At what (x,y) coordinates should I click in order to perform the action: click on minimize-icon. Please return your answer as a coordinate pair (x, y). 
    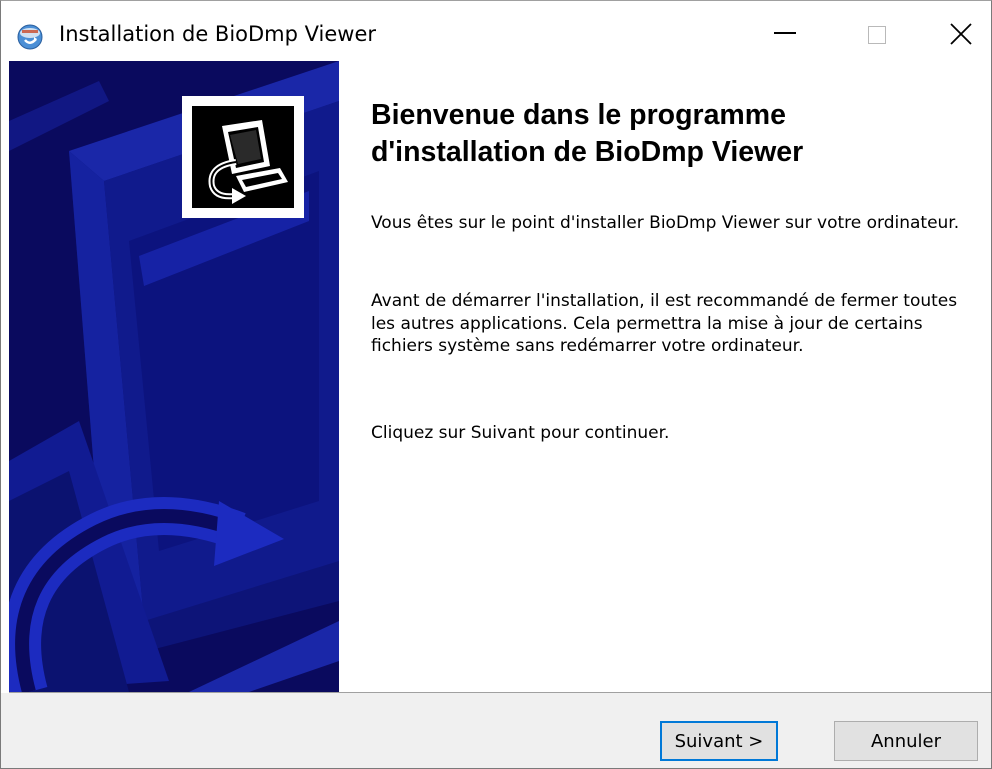
    Looking at the image, I should click on (785, 33).